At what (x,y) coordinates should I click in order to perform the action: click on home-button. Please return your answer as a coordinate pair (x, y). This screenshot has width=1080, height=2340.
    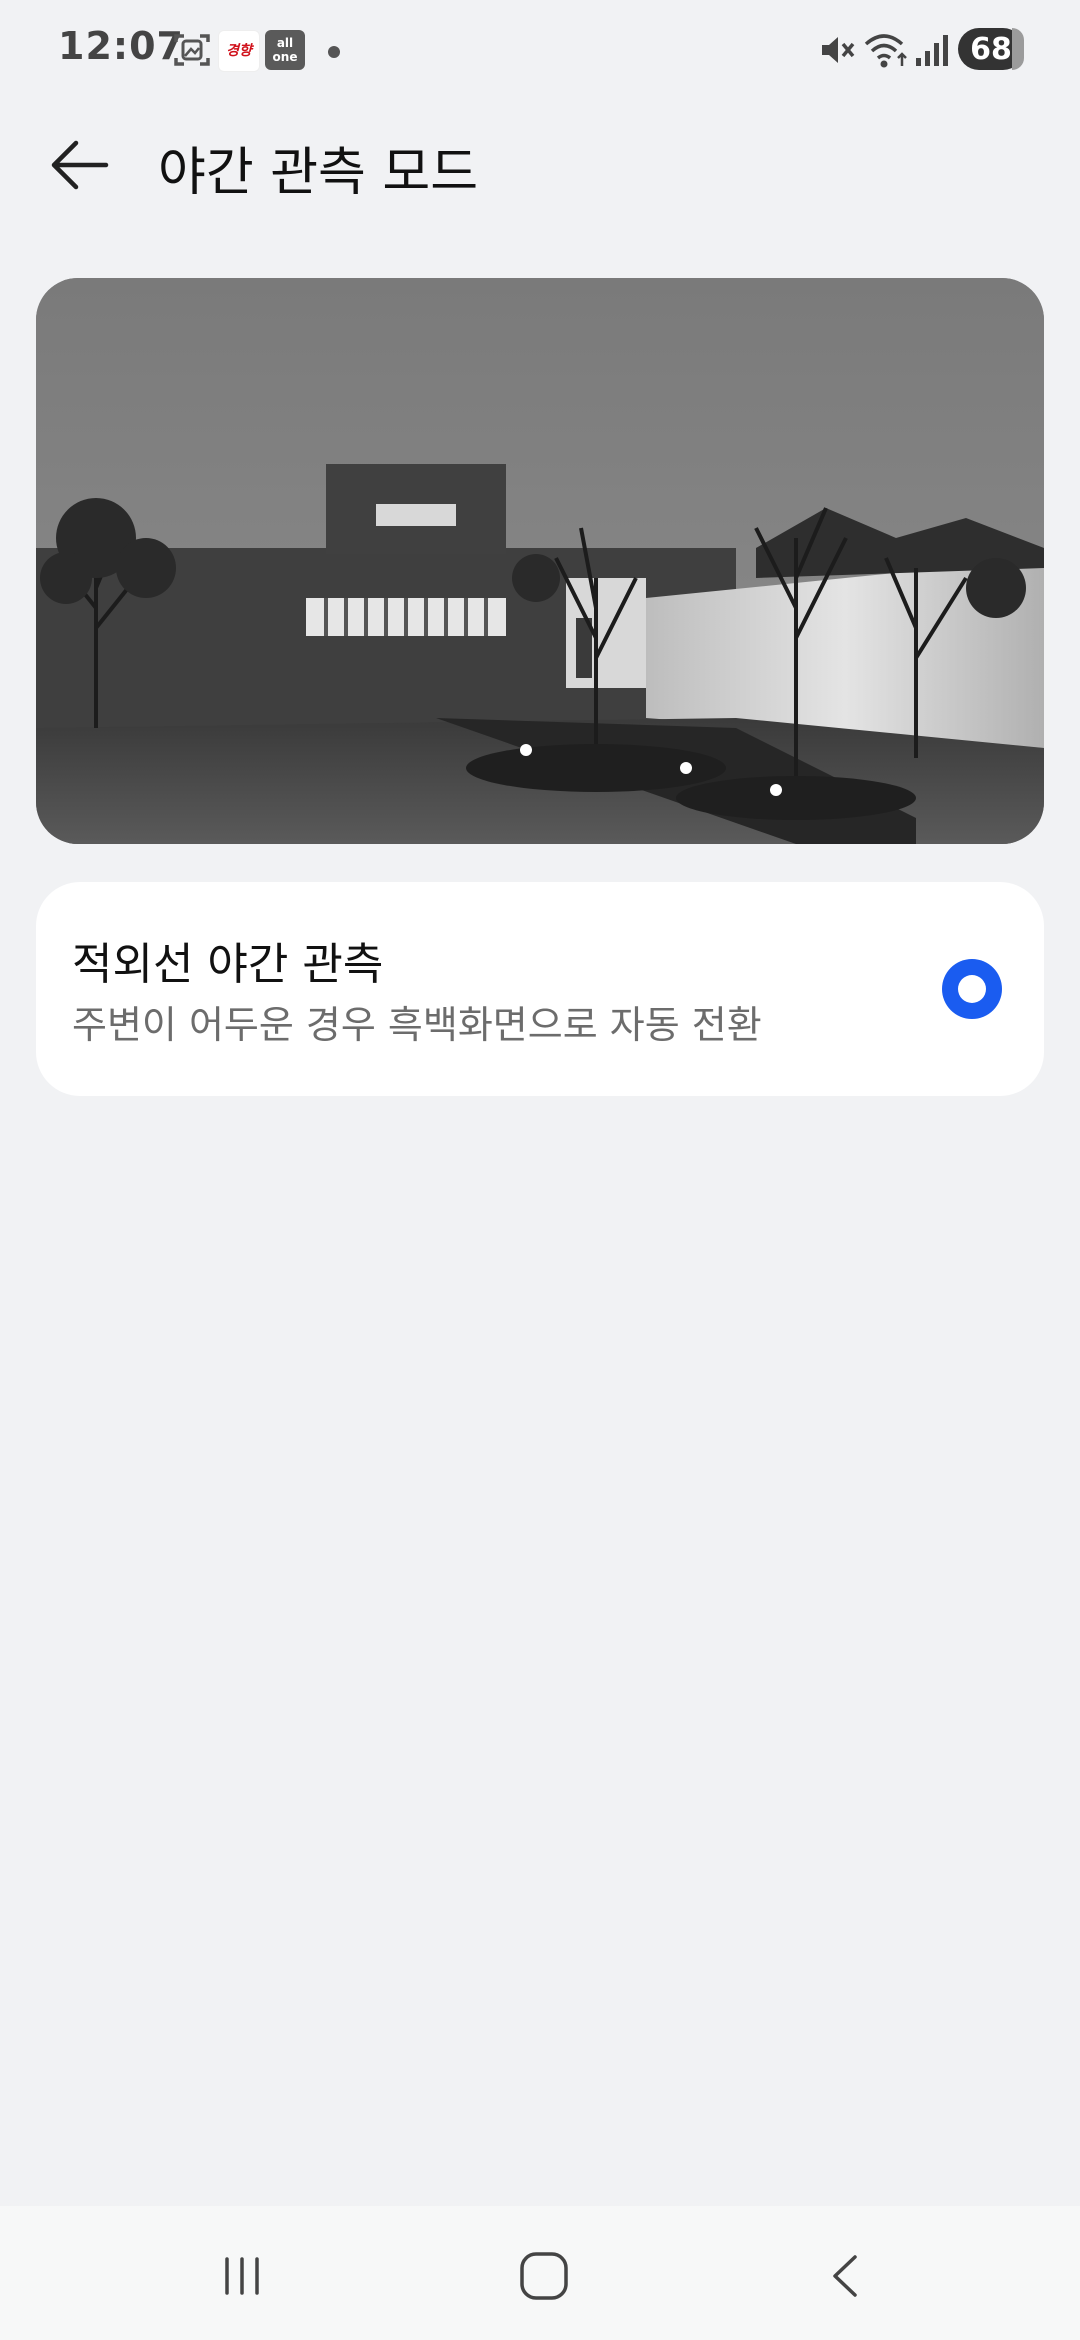
    Looking at the image, I should click on (544, 2276).